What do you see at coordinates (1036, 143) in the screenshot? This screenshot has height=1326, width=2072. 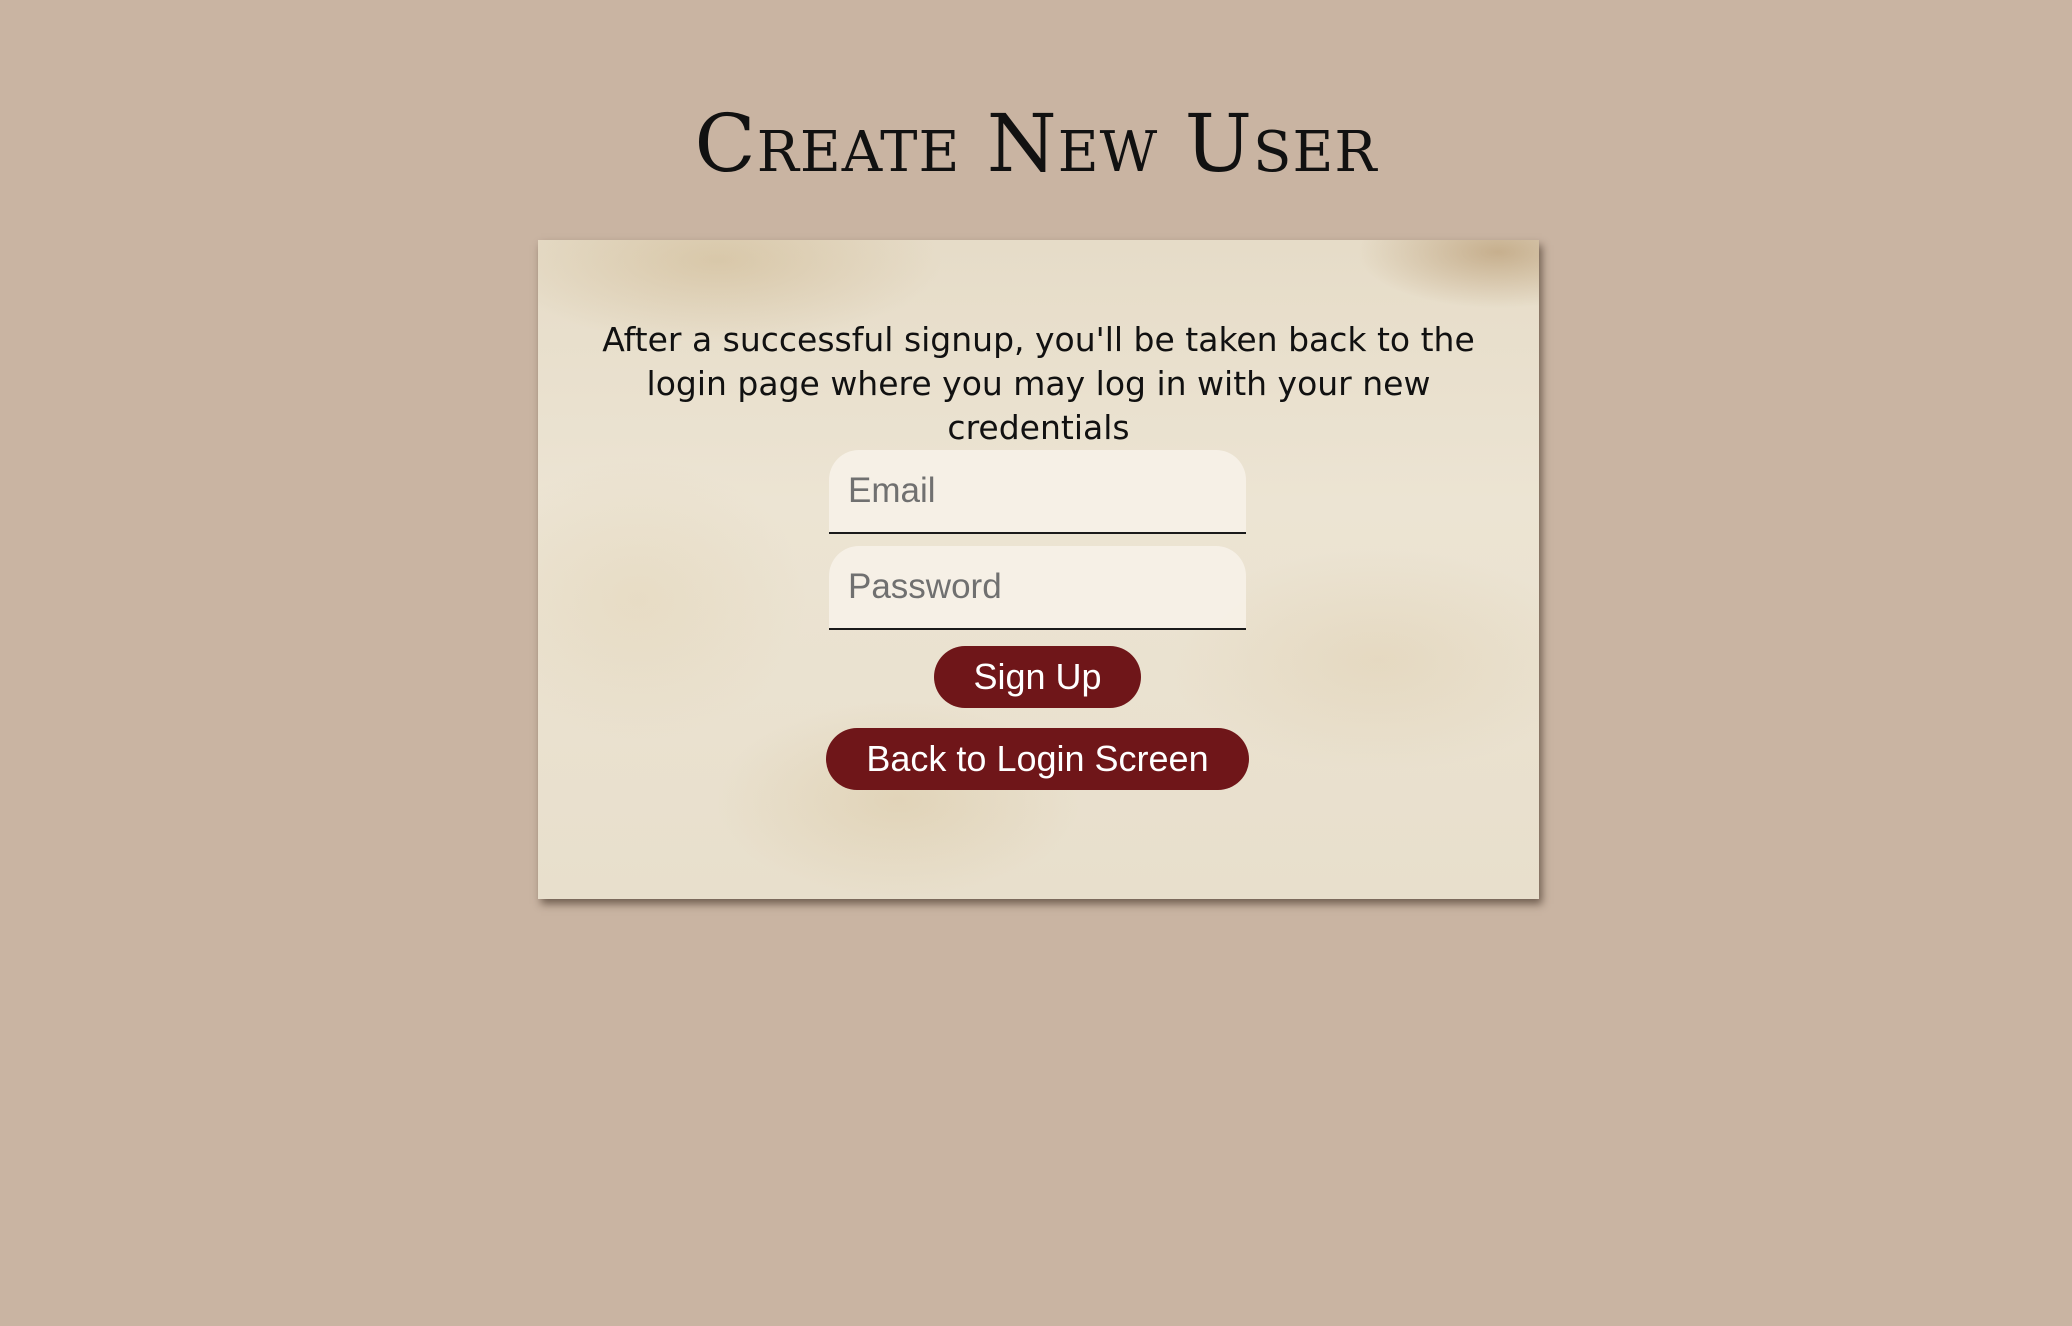 I see `page-title: Create New User` at bounding box center [1036, 143].